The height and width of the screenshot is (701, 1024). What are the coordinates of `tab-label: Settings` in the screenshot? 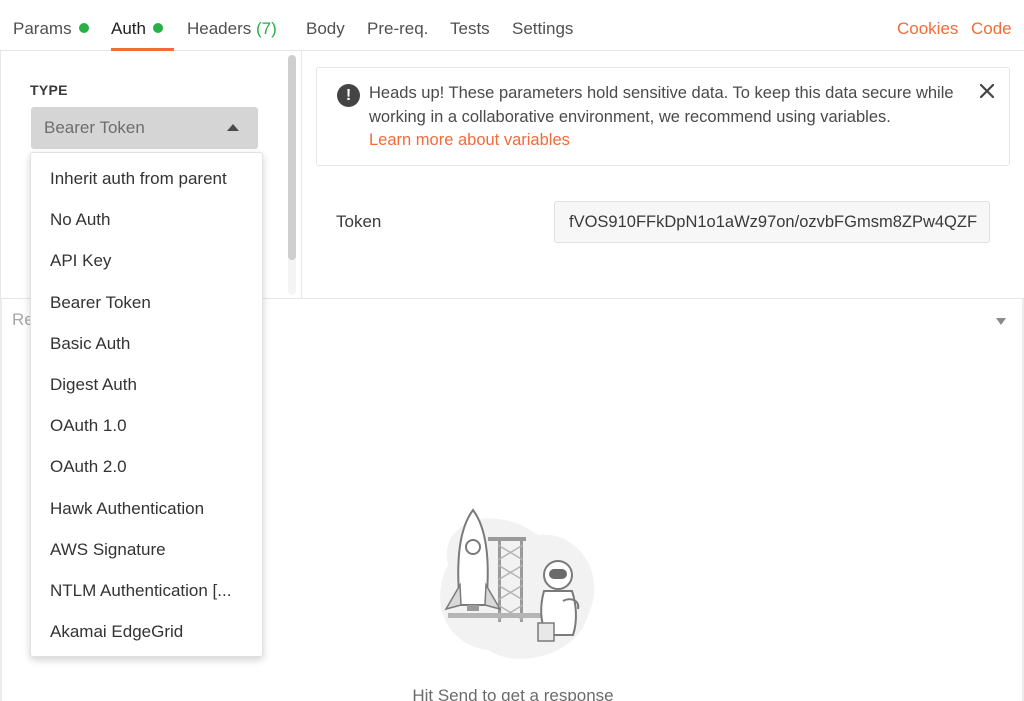 It's located at (543, 28).